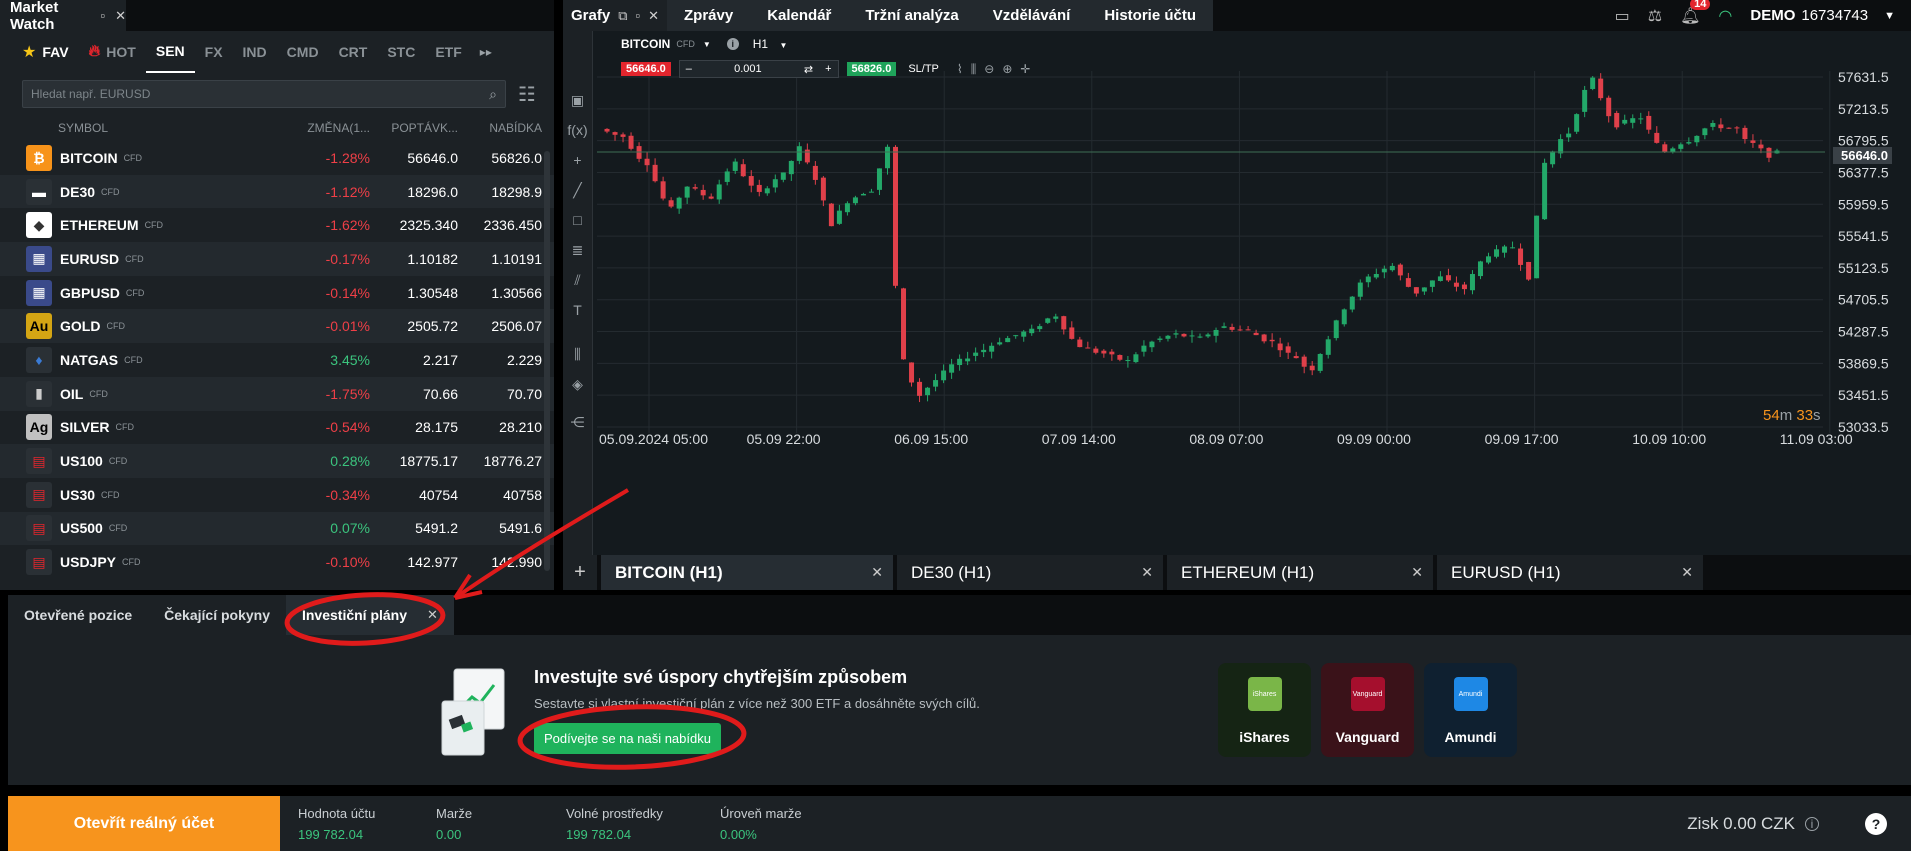 The image size is (1911, 851). Describe the element at coordinates (277, 158) in the screenshot. I see `symbol-row: ₿ BITCOIN CFD -1.28% 56646.0 56826.0` at that location.